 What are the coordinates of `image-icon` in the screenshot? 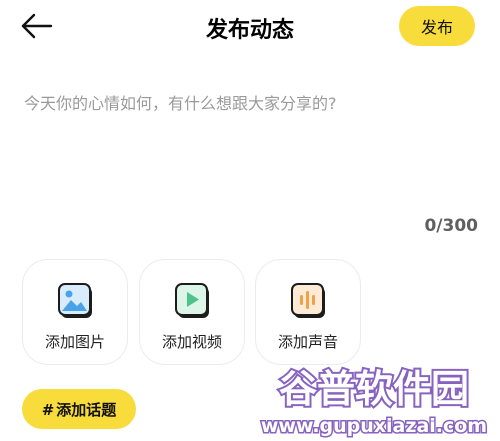 It's located at (75, 300).